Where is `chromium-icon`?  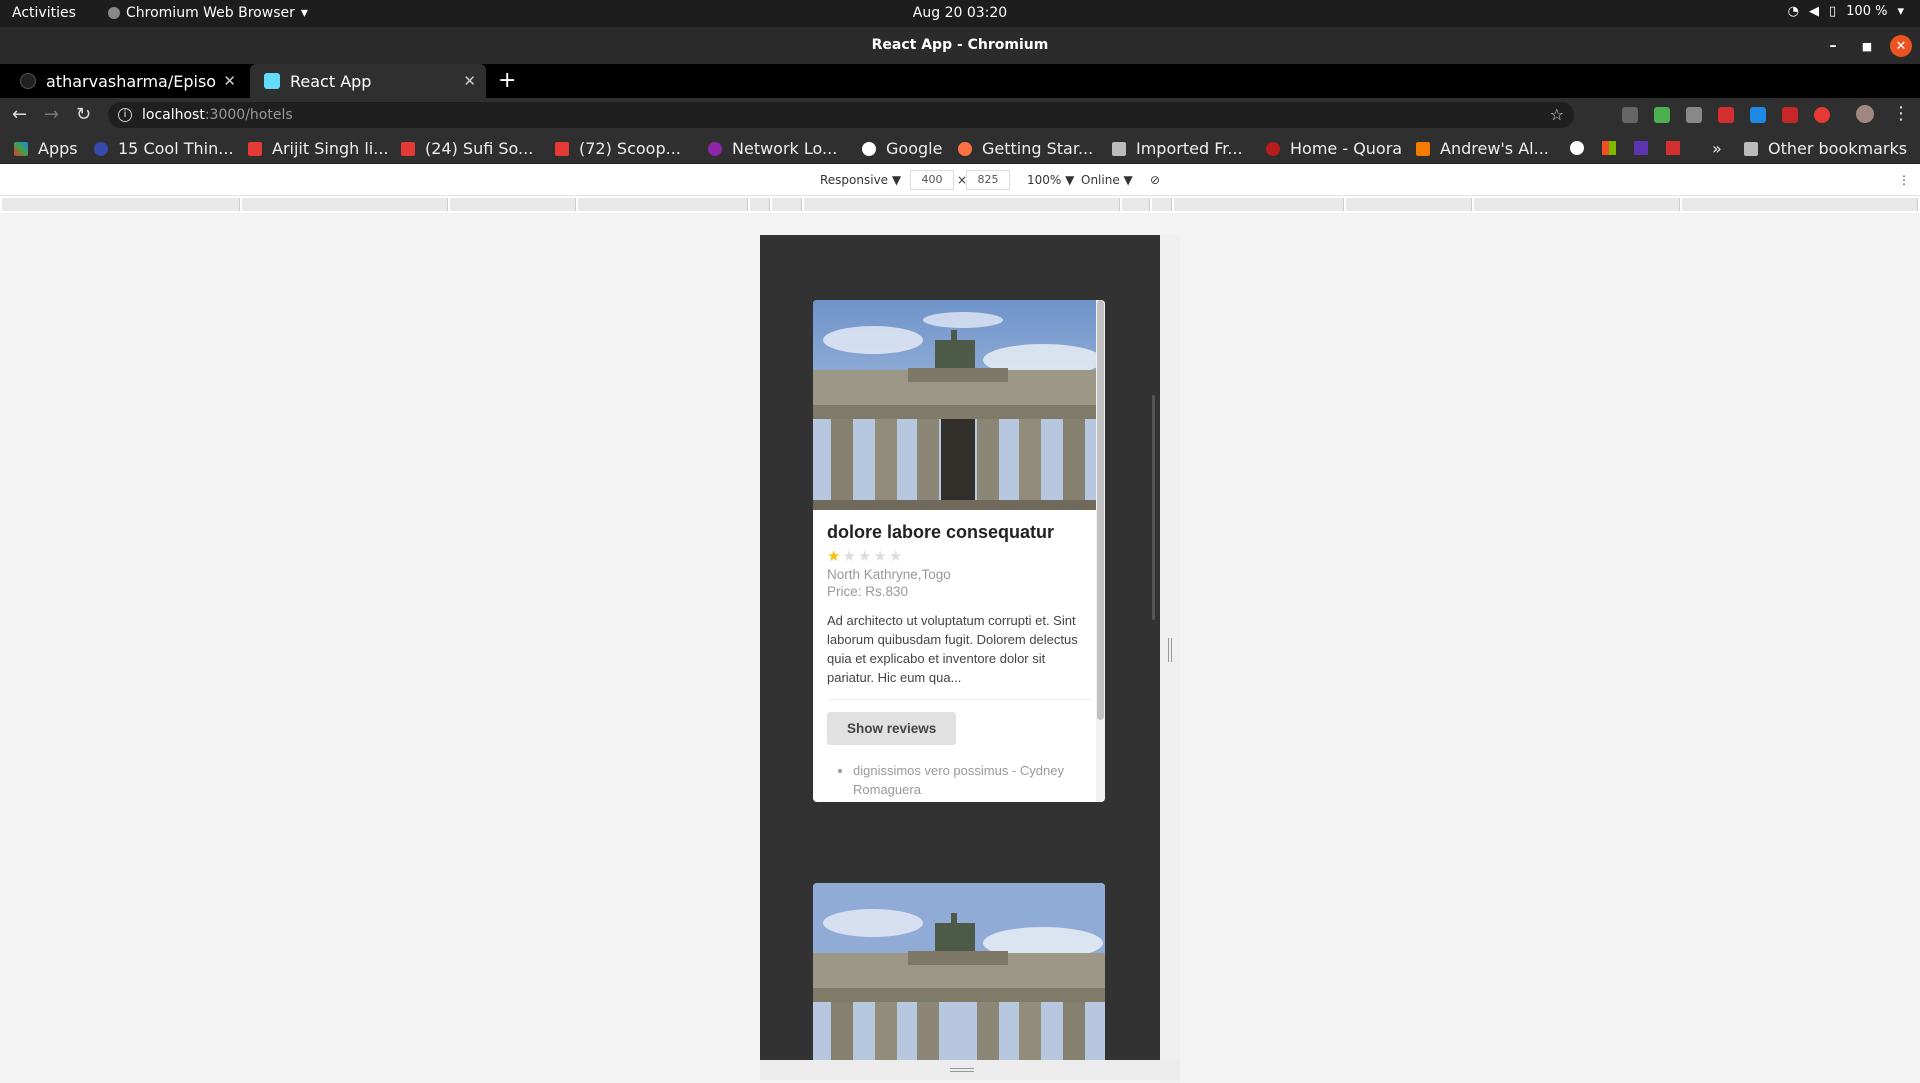
chromium-icon is located at coordinates (114, 13).